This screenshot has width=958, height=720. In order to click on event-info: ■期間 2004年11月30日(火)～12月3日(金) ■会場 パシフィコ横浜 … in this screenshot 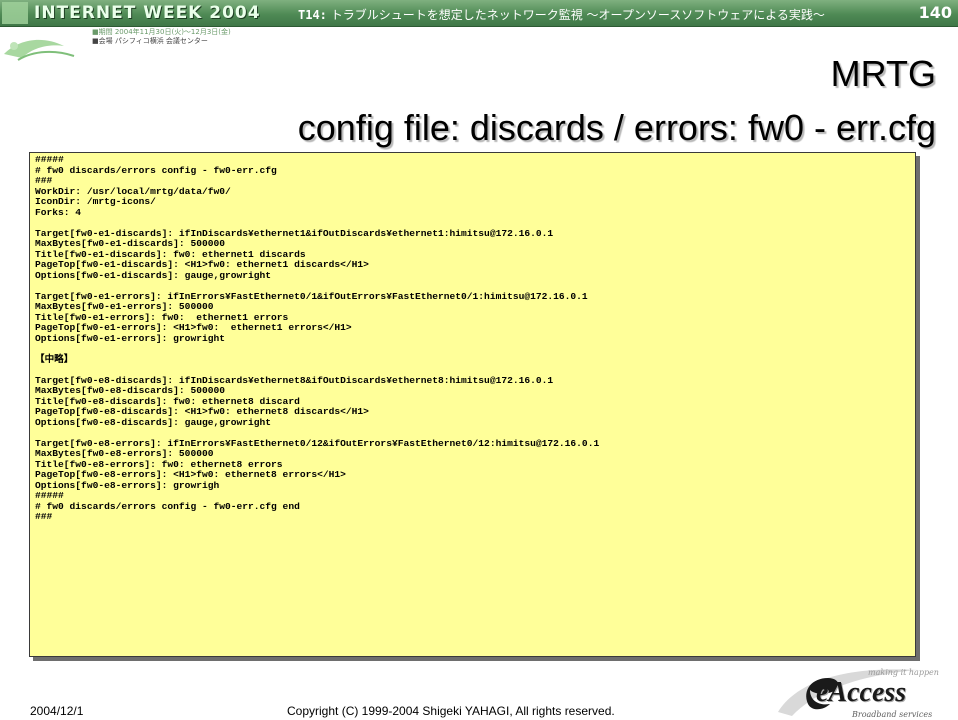, I will do `click(161, 37)`.